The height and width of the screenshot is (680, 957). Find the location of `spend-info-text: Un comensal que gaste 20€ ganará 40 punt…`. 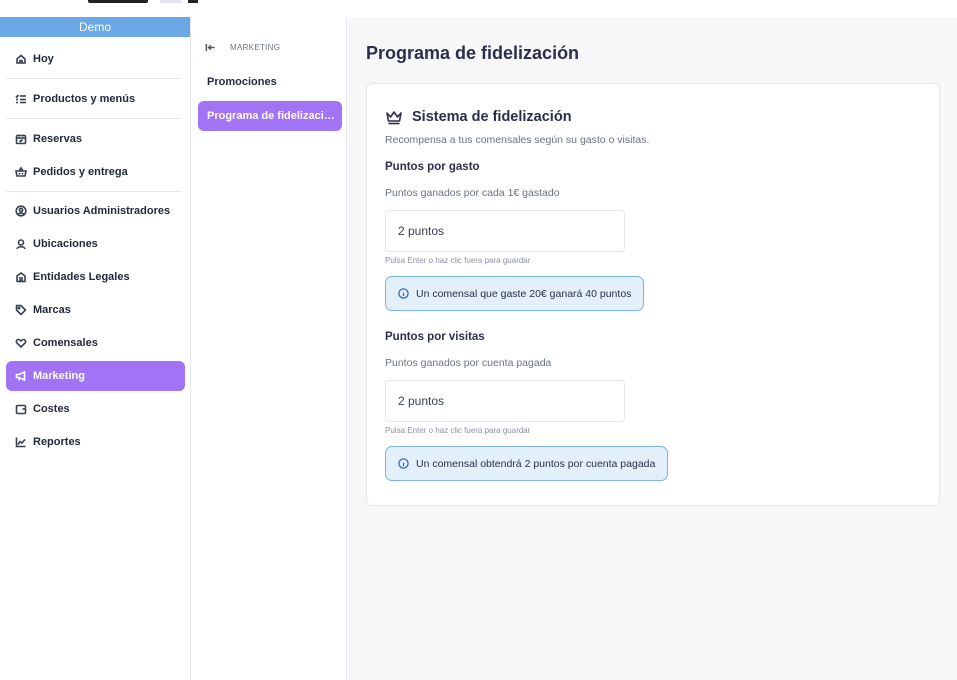

spend-info-text: Un comensal que gaste 20€ ganará 40 punt… is located at coordinates (524, 293).